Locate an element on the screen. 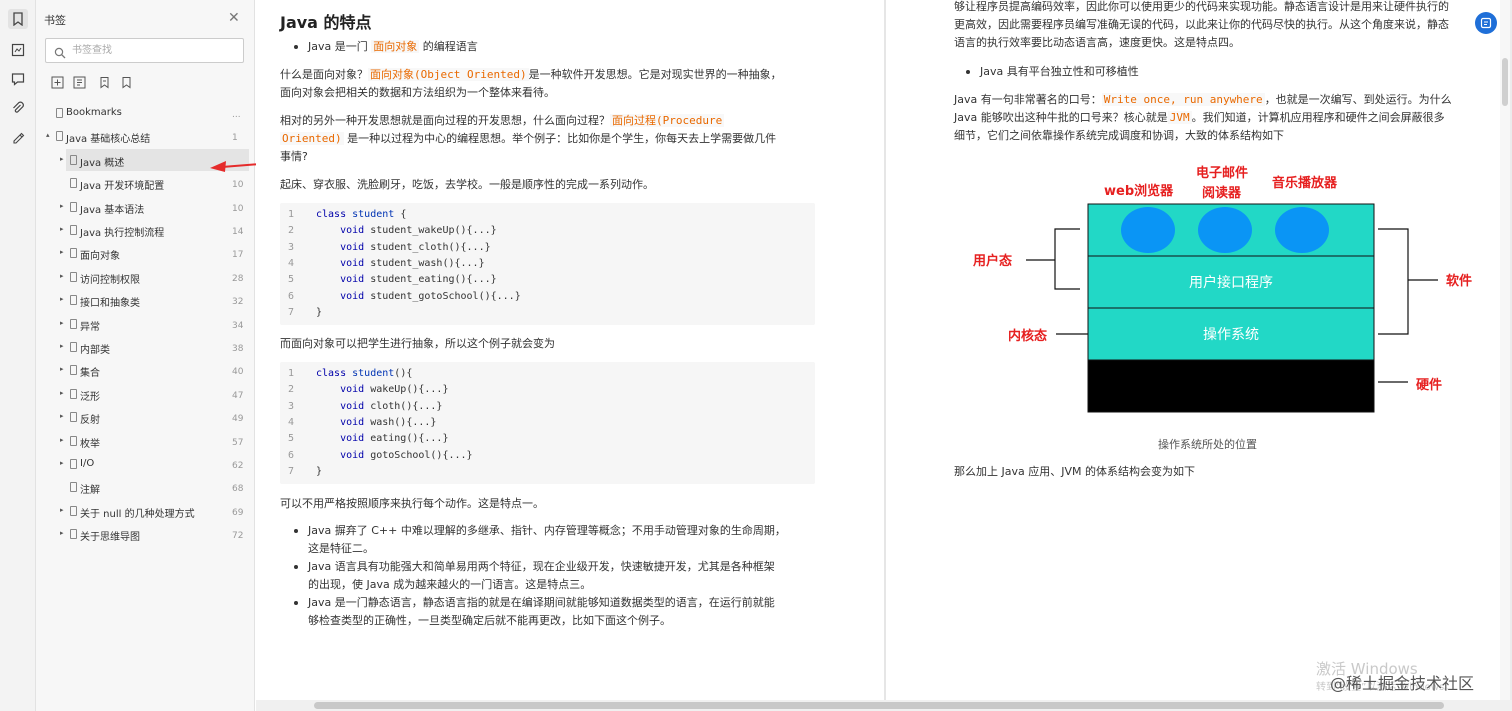 The image size is (1512, 711). bookmark-item: ▸ 集合 40 is located at coordinates (145, 370).